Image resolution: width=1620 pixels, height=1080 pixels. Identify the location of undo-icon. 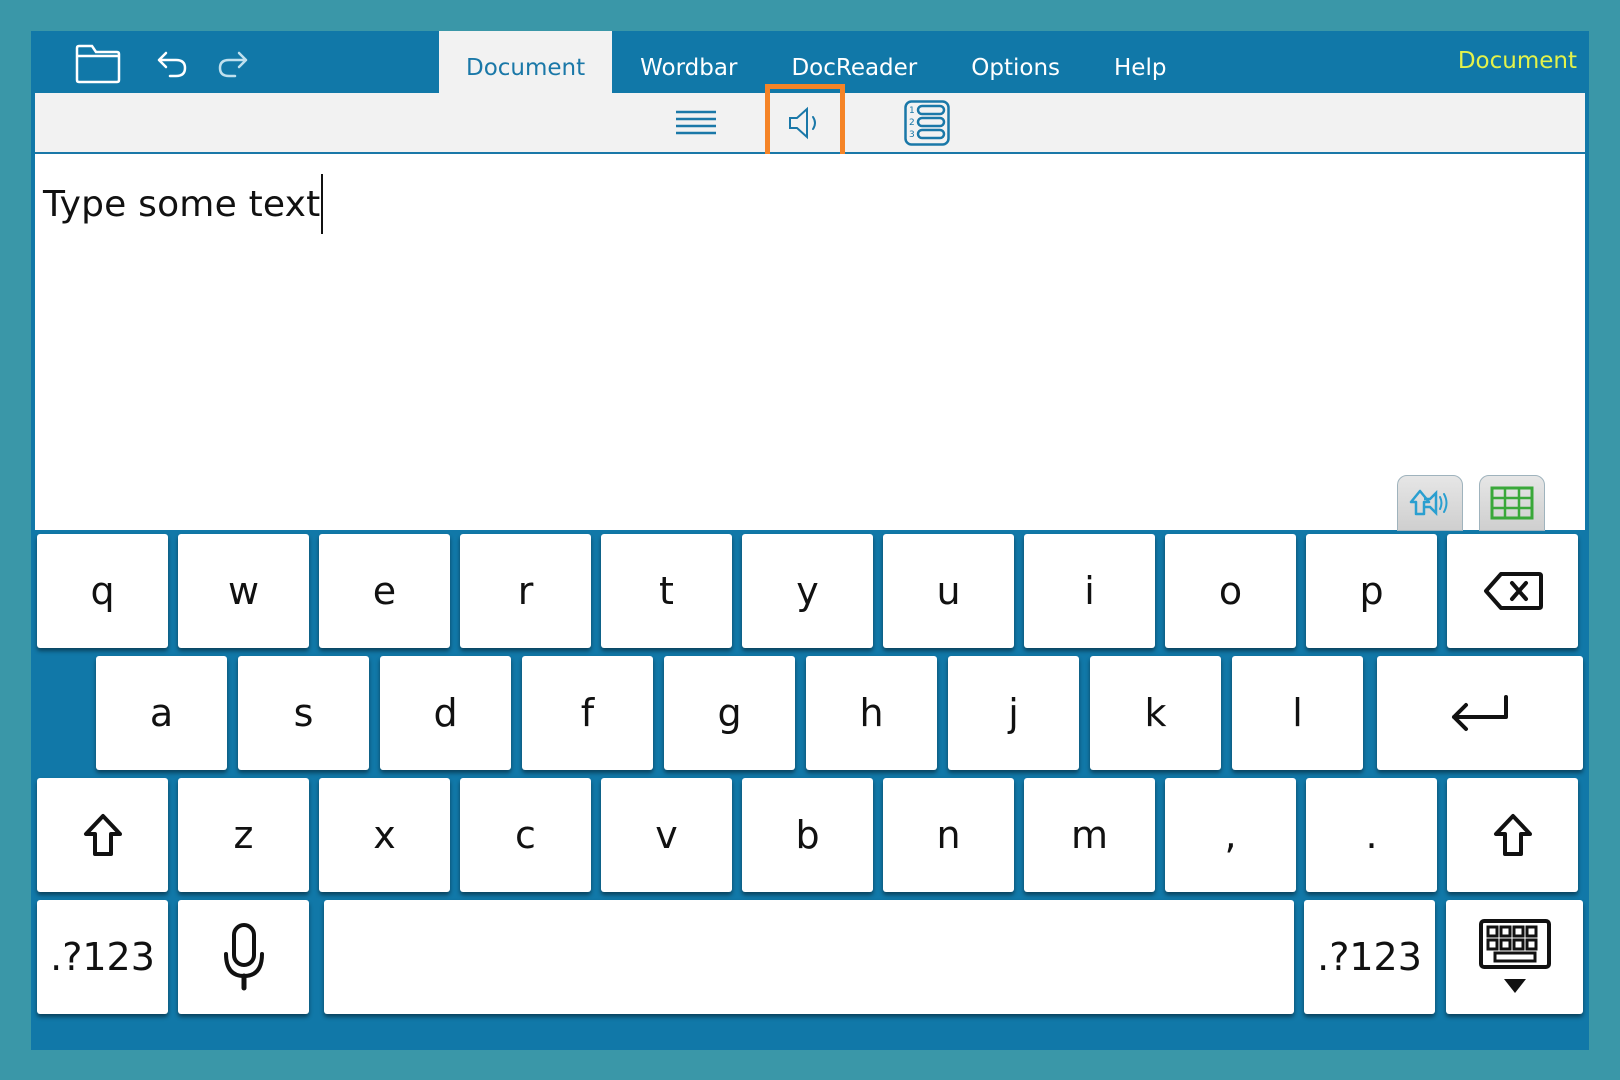
(172, 63).